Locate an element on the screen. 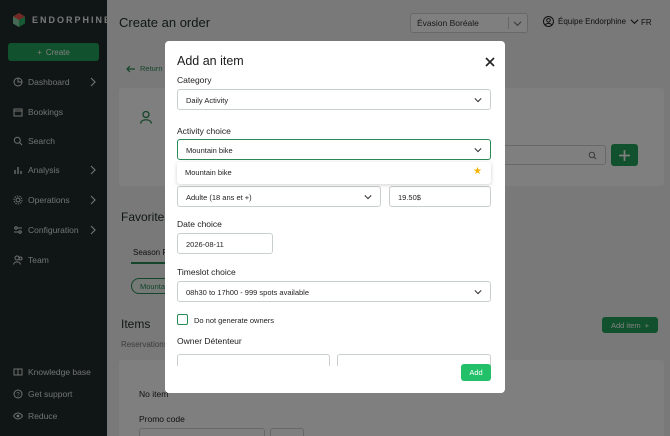 The width and height of the screenshot is (670, 436). activity-label: Activity choice is located at coordinates (204, 131).